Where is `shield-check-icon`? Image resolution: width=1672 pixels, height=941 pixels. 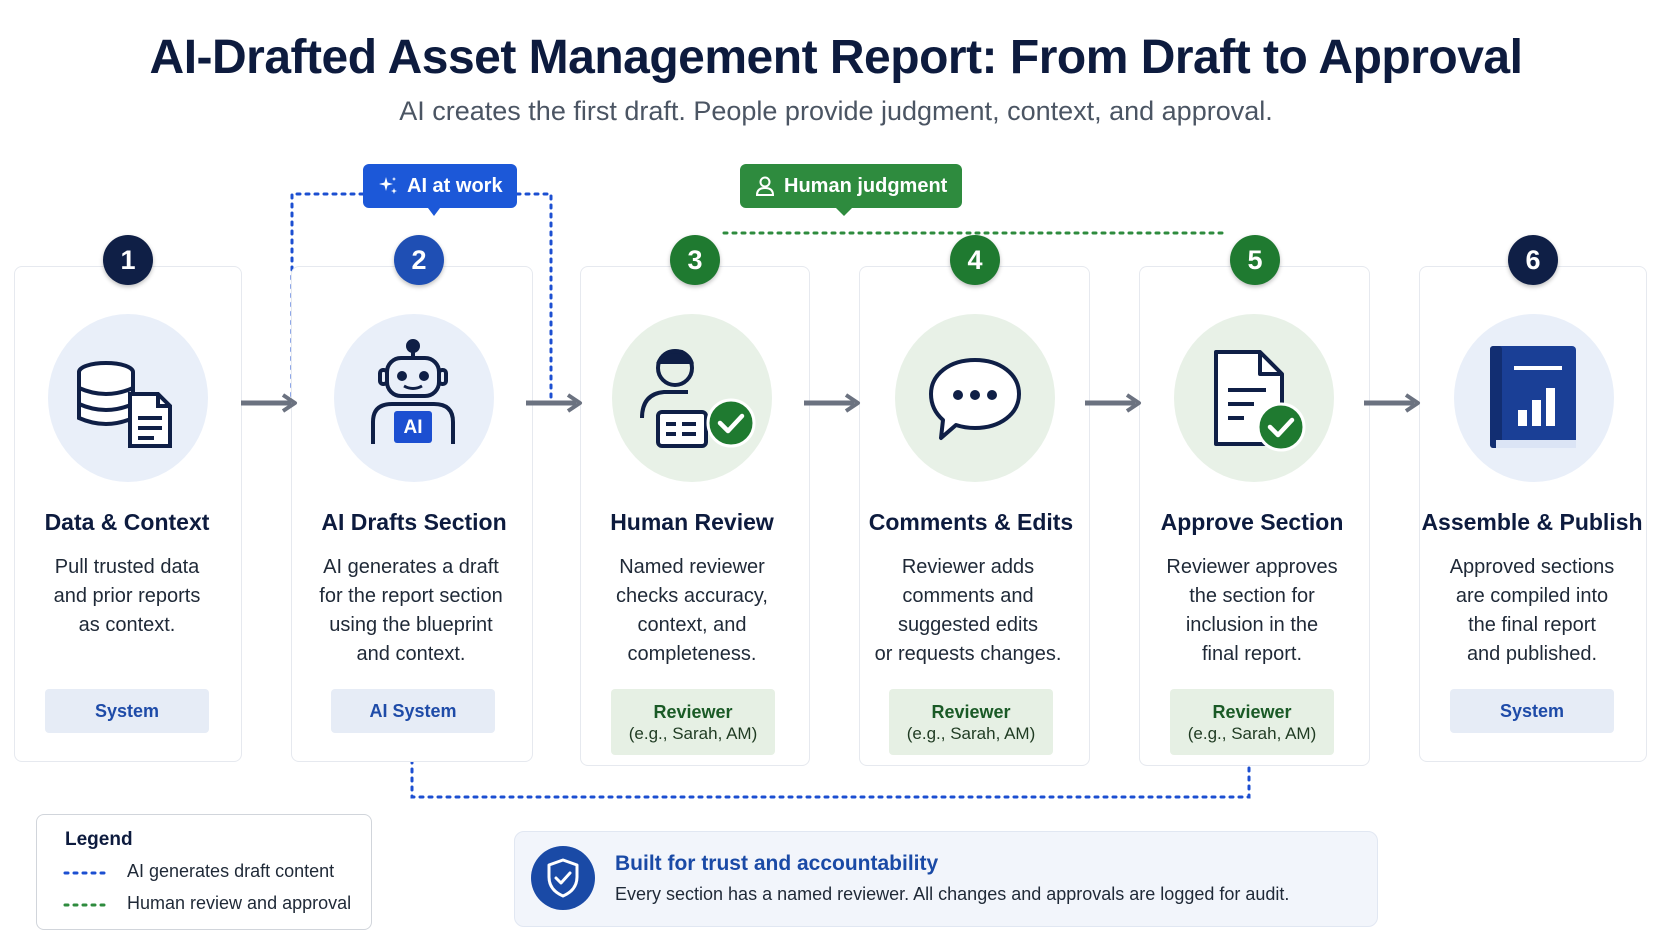
shield-check-icon is located at coordinates (563, 878).